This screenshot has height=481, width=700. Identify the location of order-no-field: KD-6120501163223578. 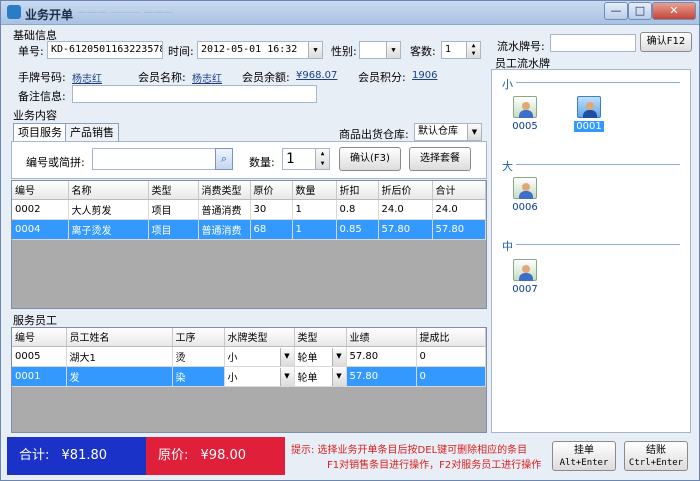
(105, 50).